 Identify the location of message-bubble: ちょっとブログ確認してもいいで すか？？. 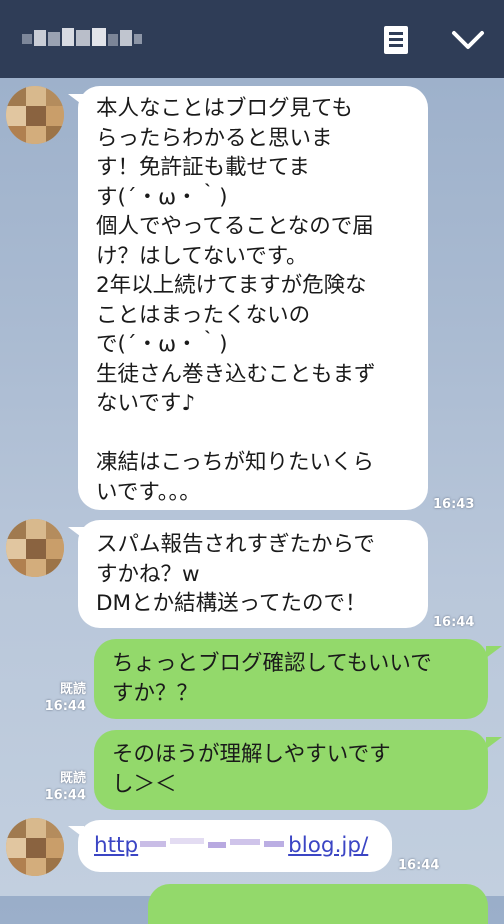
(291, 679).